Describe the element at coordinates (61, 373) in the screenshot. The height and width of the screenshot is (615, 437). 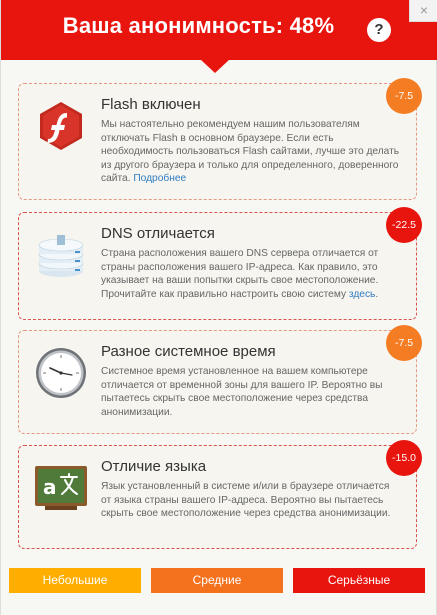
I see `clock-icon` at that location.